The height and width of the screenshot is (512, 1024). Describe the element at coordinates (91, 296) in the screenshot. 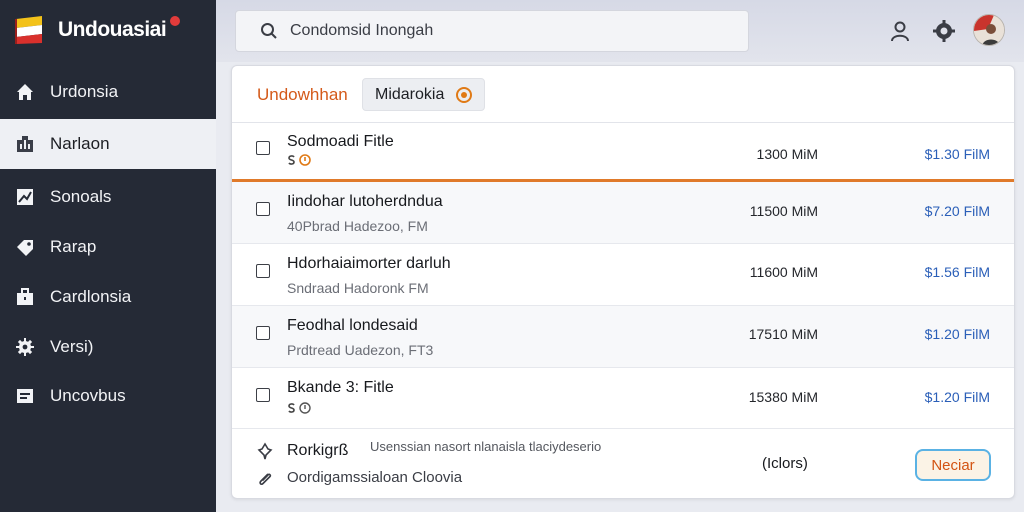

I see `sidebar-item-label: Cardlonsia` at that location.